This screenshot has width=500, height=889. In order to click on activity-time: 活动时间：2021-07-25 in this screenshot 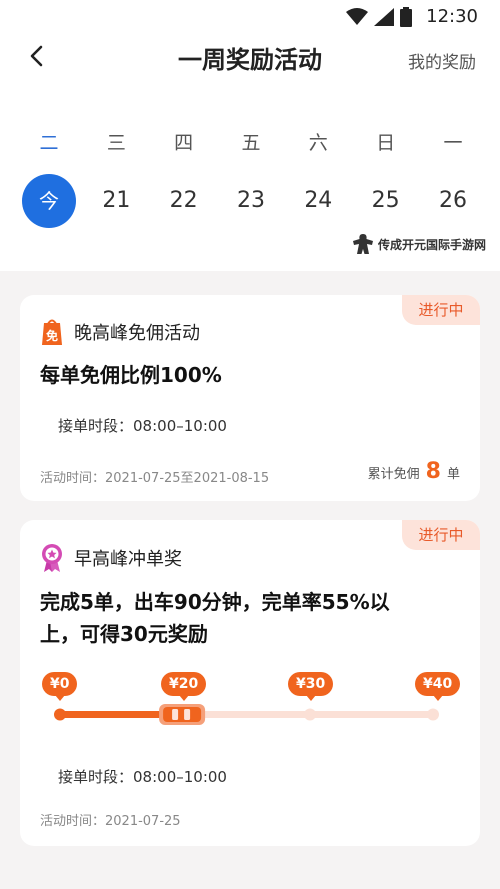, I will do `click(110, 821)`.